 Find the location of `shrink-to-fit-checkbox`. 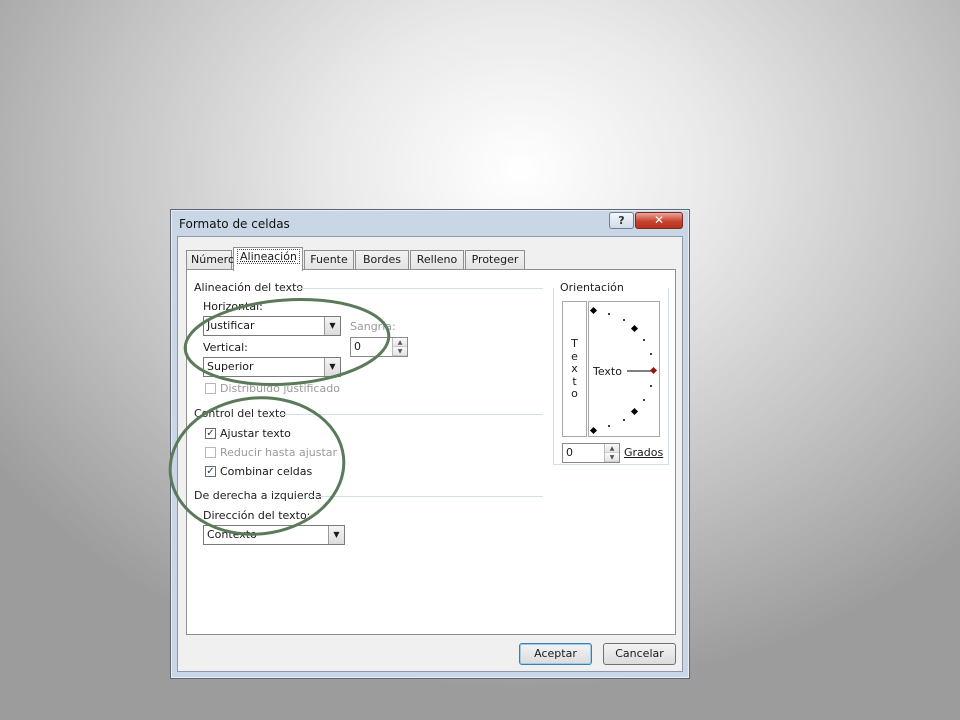

shrink-to-fit-checkbox is located at coordinates (210, 452).